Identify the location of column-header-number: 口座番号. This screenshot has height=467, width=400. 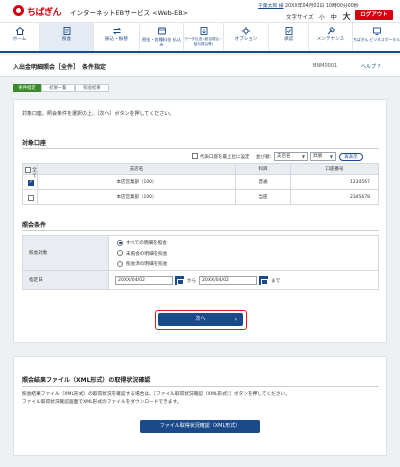
(334, 169).